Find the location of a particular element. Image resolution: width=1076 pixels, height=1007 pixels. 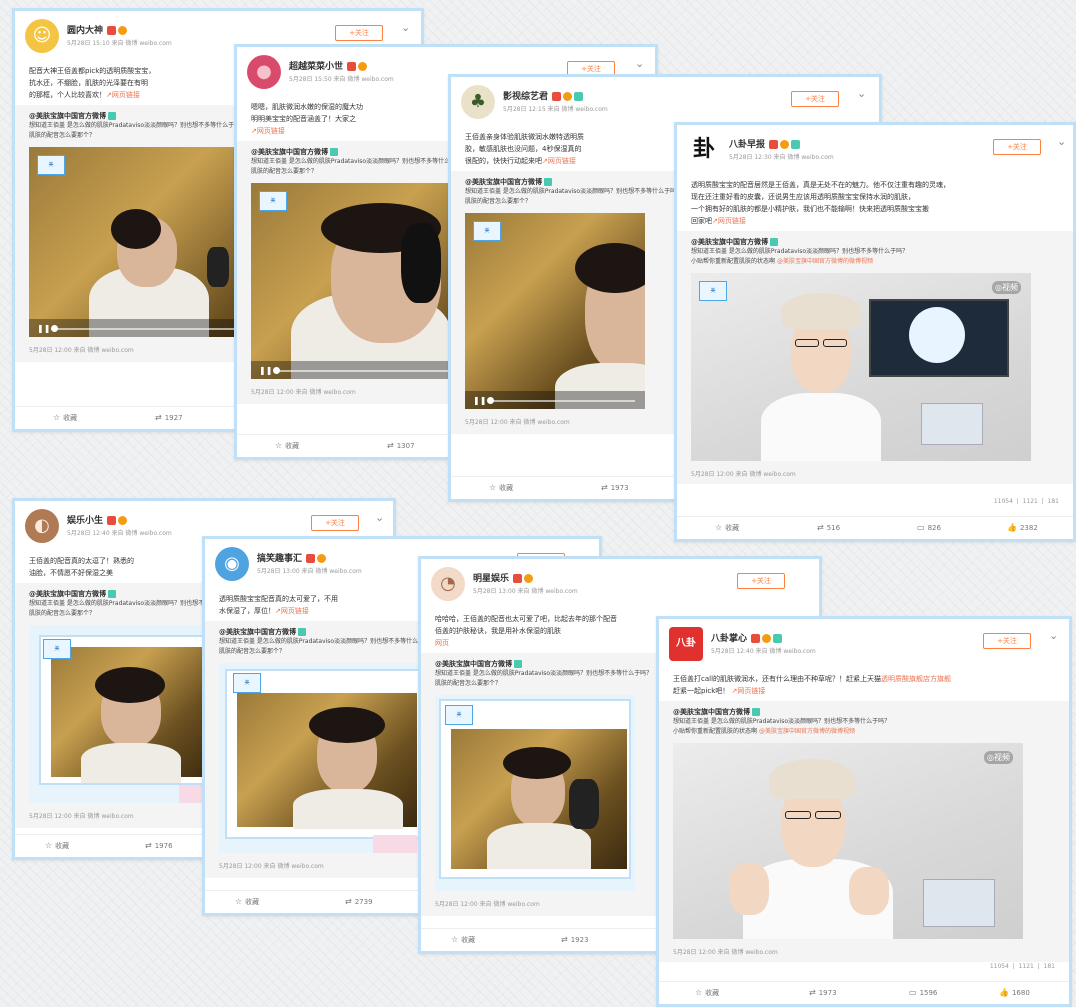

repost-button: ⇄ 1927 is located at coordinates (169, 417).